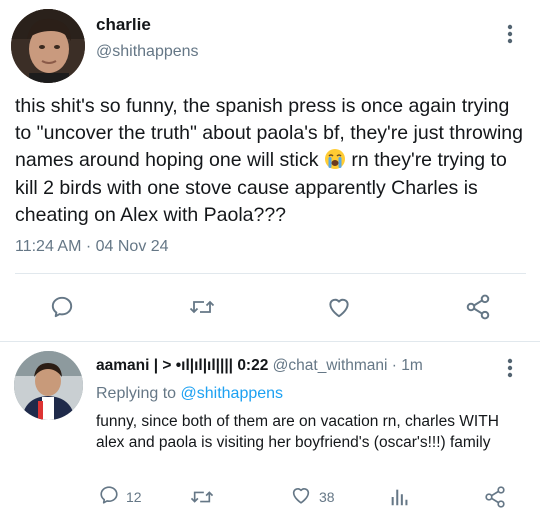 The height and width of the screenshot is (521, 540). What do you see at coordinates (232, 393) in the screenshot?
I see `replying-to-link: @shithappens` at bounding box center [232, 393].